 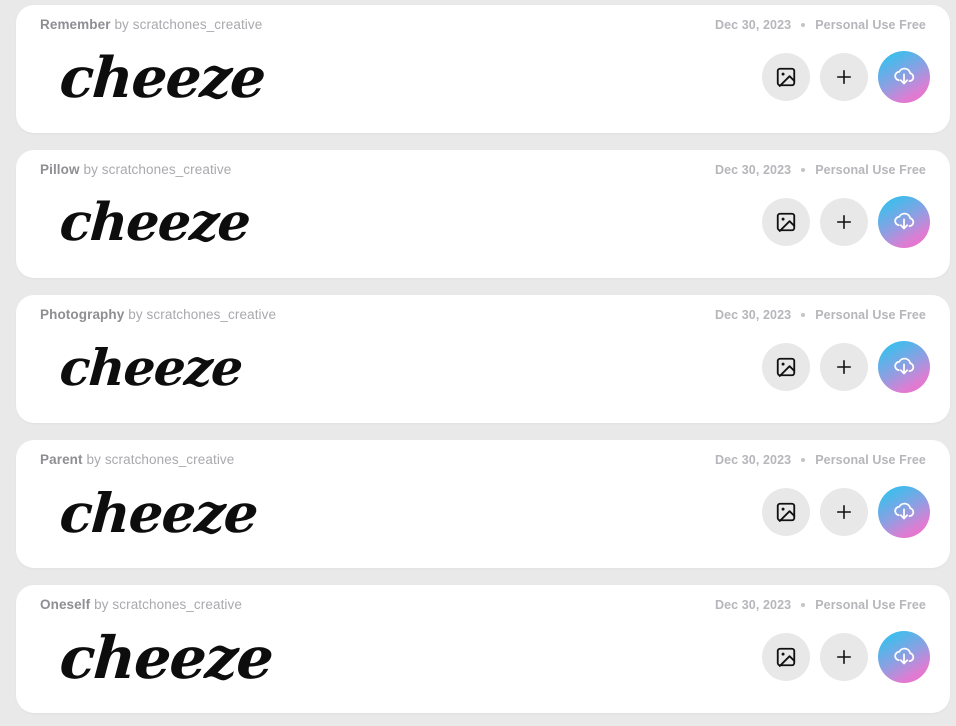 What do you see at coordinates (82, 314) in the screenshot?
I see `font-name: Photography` at bounding box center [82, 314].